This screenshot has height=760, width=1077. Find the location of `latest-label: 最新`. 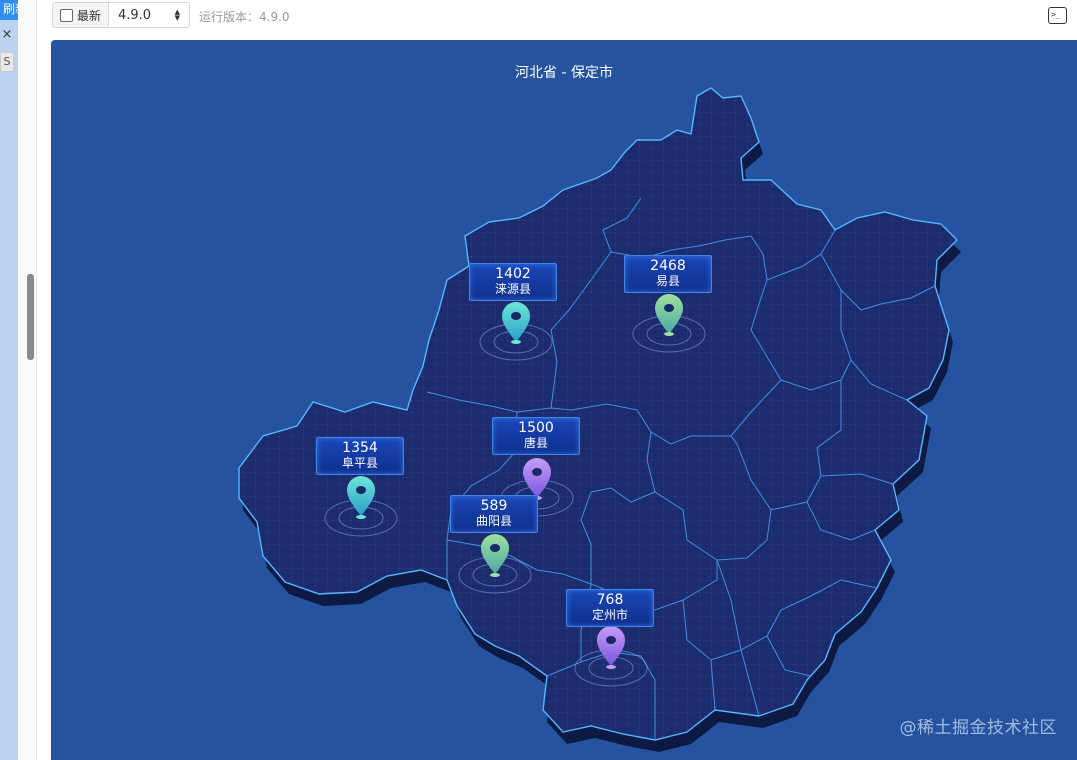

latest-label: 最新 is located at coordinates (89, 15).